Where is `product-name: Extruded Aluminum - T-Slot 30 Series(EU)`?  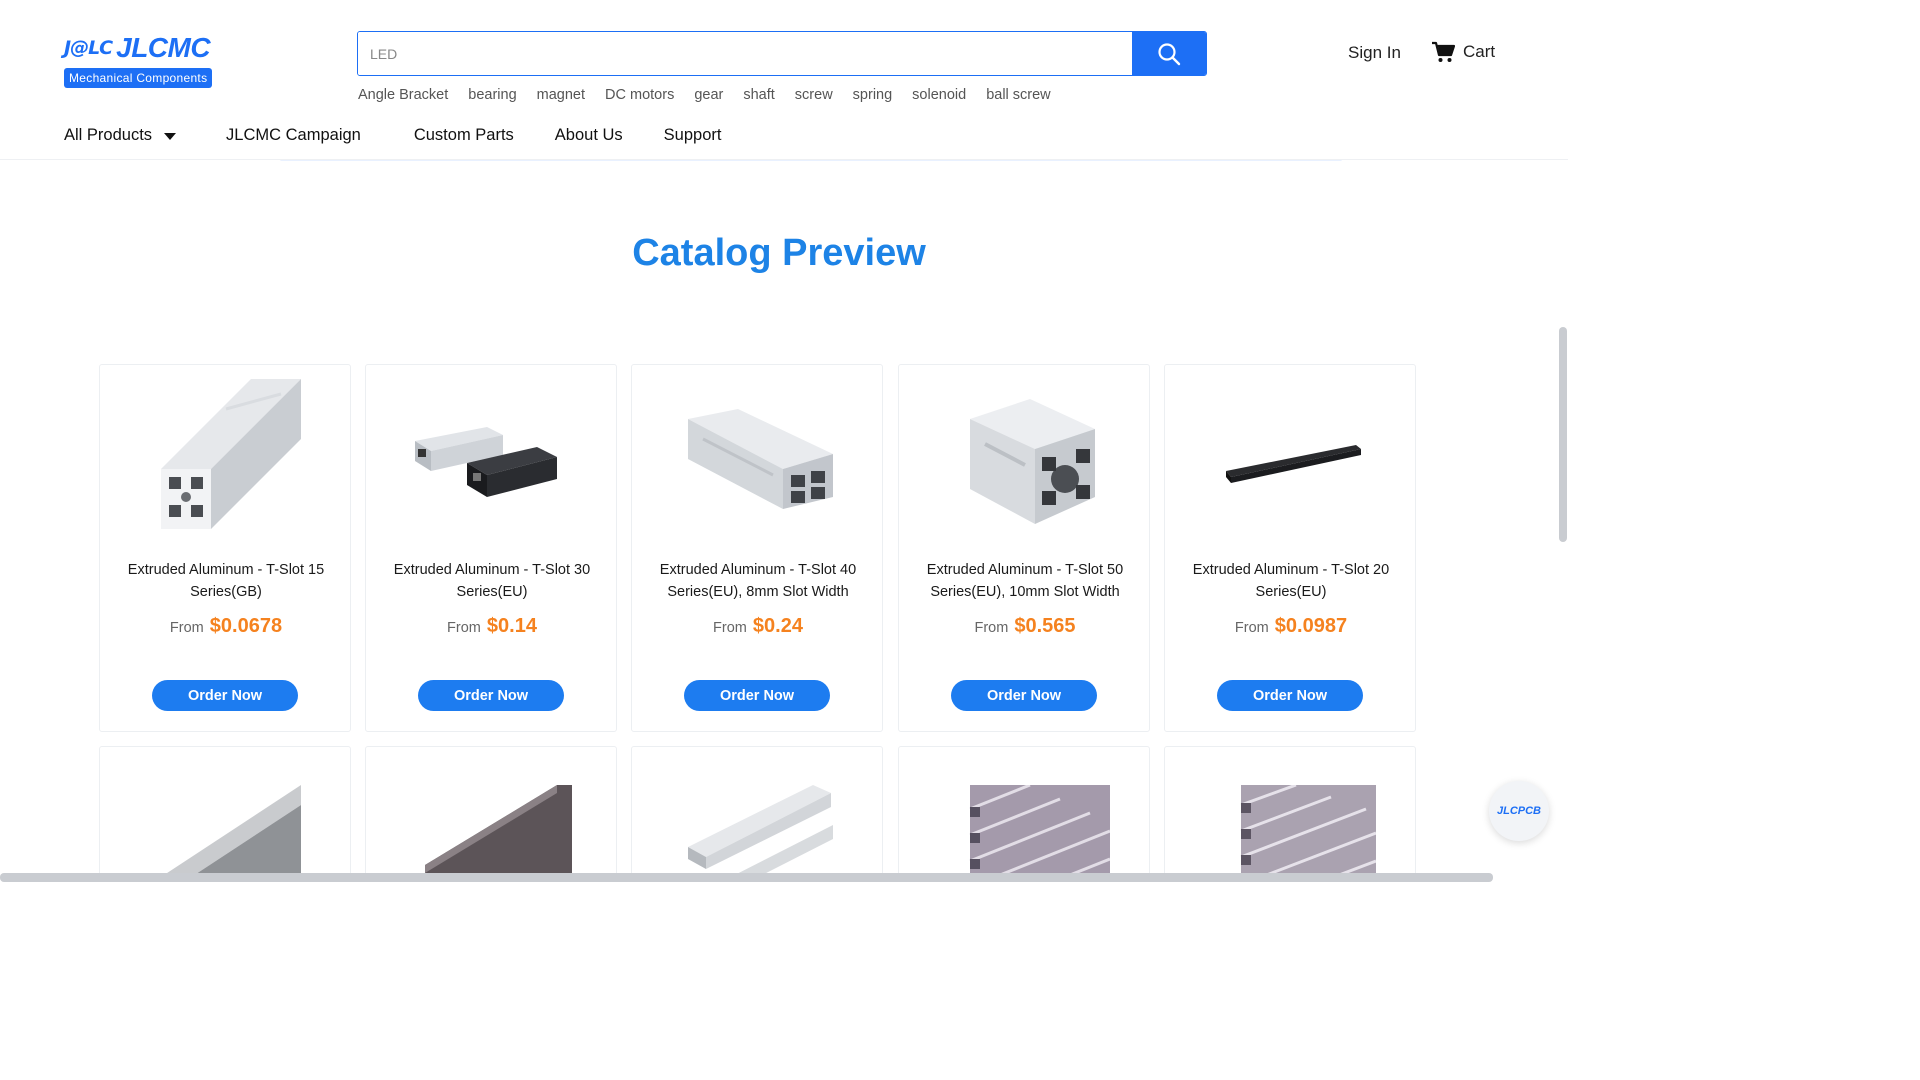 product-name: Extruded Aluminum - T-Slot 30 Series(EU) is located at coordinates (492, 581).